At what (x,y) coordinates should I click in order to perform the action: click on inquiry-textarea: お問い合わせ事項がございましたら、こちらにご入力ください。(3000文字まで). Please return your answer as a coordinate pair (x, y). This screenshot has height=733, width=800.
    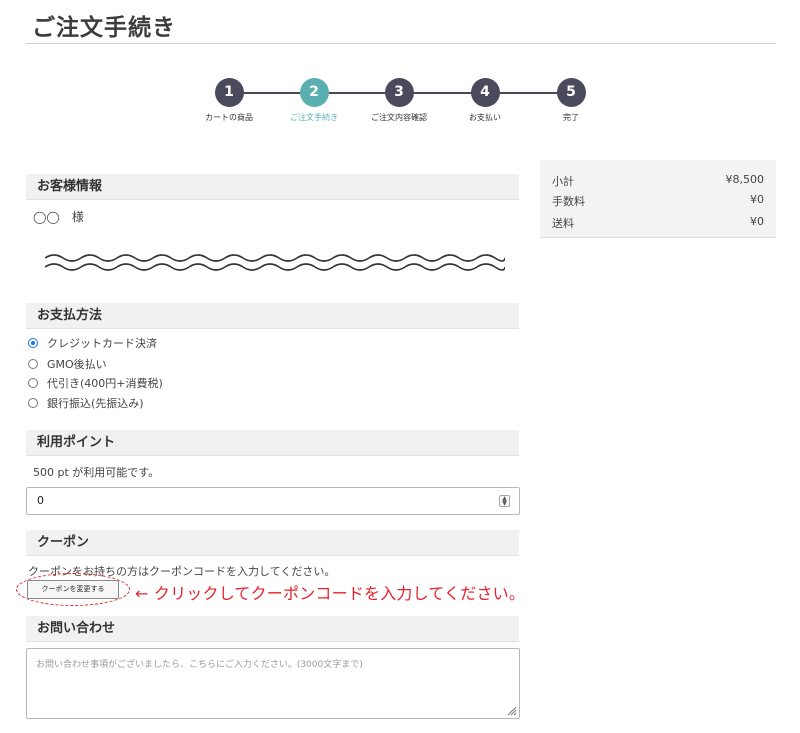
    Looking at the image, I should click on (273, 683).